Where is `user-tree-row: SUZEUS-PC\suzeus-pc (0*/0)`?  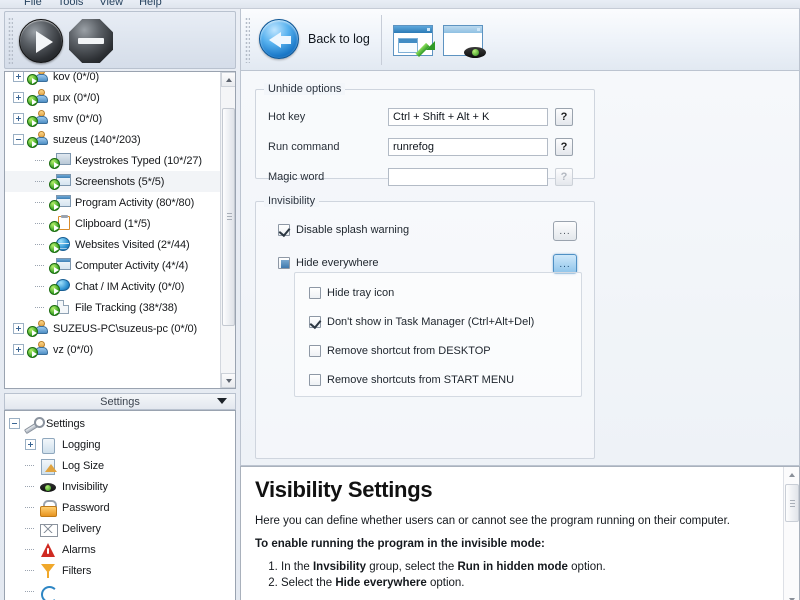 user-tree-row: SUZEUS-PC\suzeus-pc (0*/0) is located at coordinates (113, 328).